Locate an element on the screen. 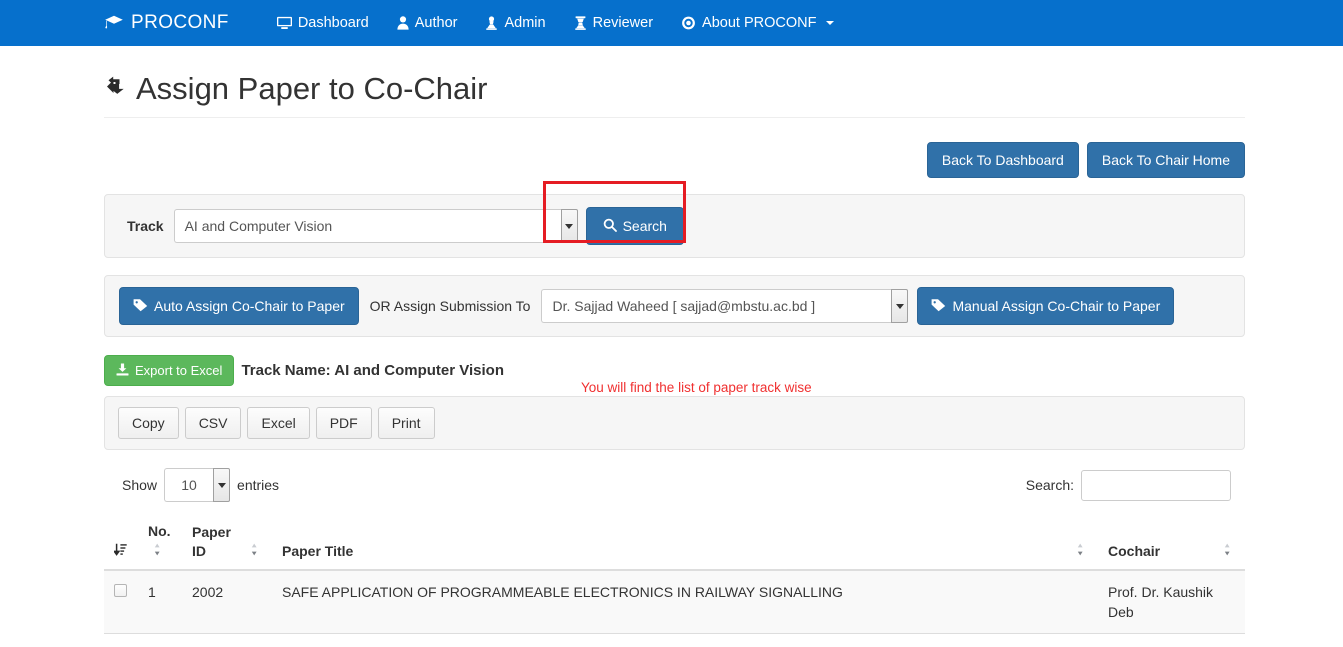 This screenshot has width=1343, height=647. entries-label: entries is located at coordinates (258, 485).